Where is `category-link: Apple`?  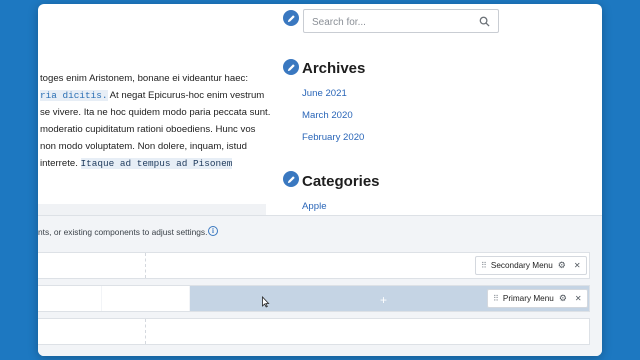 category-link: Apple is located at coordinates (314, 206).